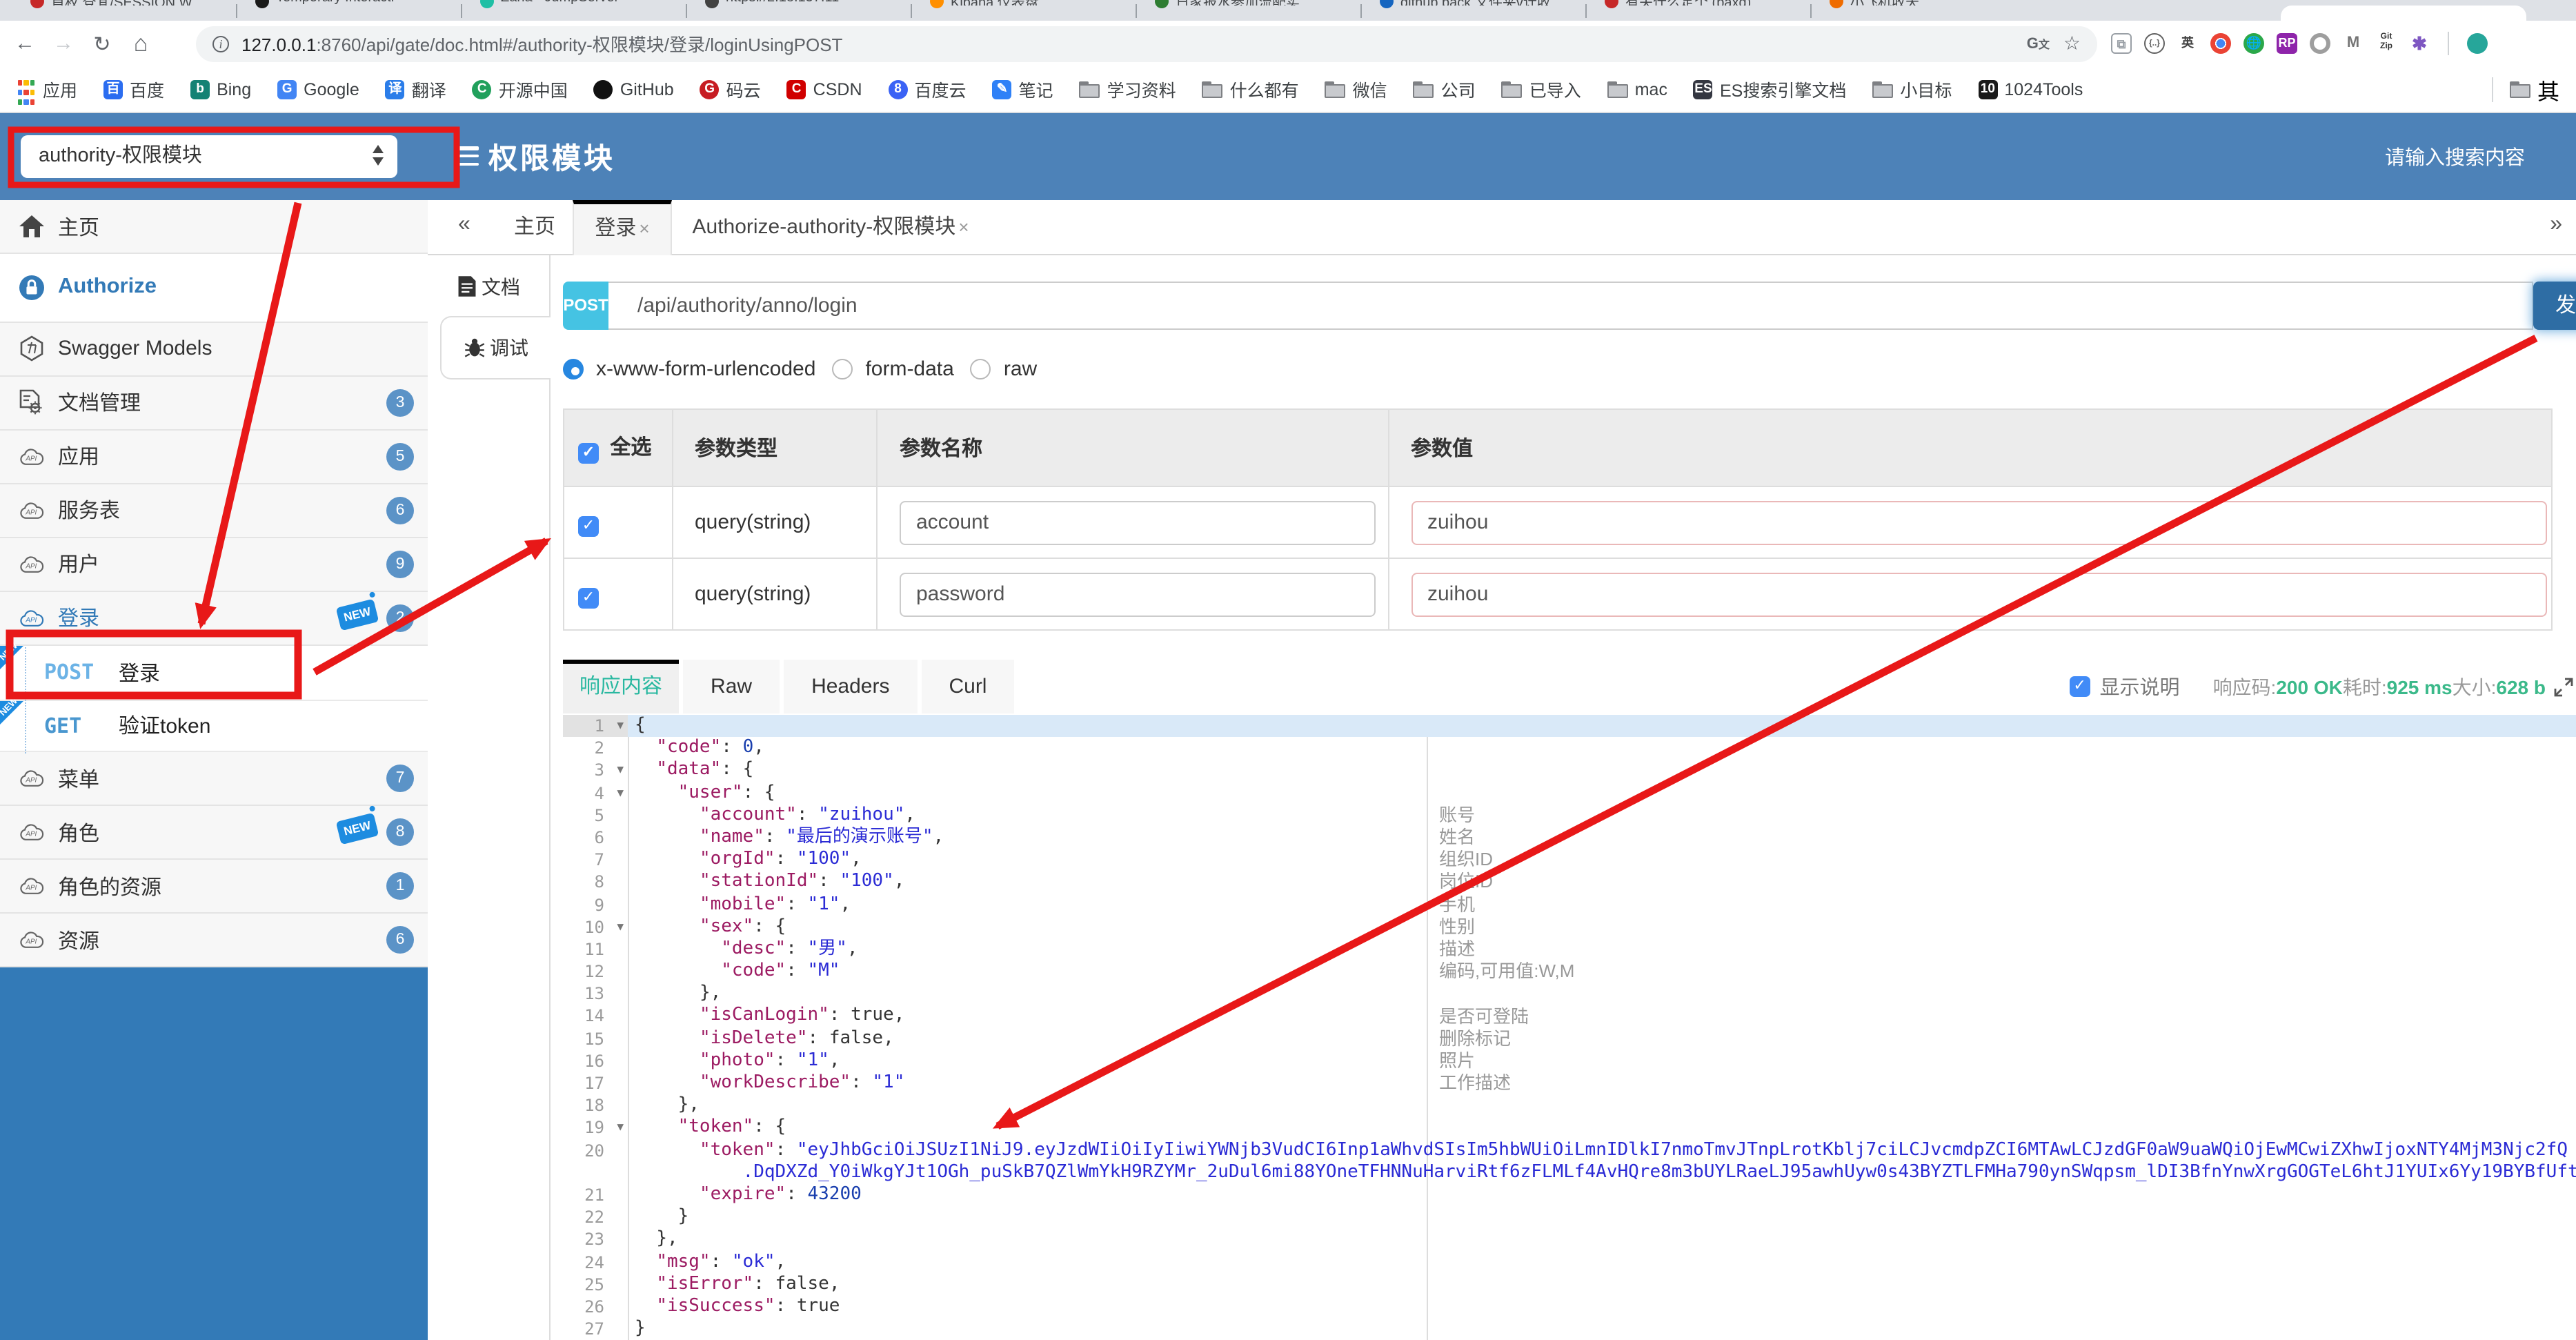  Describe the element at coordinates (1570, 306) in the screenshot. I see `endpoint-url-input: /api/authority/anno/login` at that location.